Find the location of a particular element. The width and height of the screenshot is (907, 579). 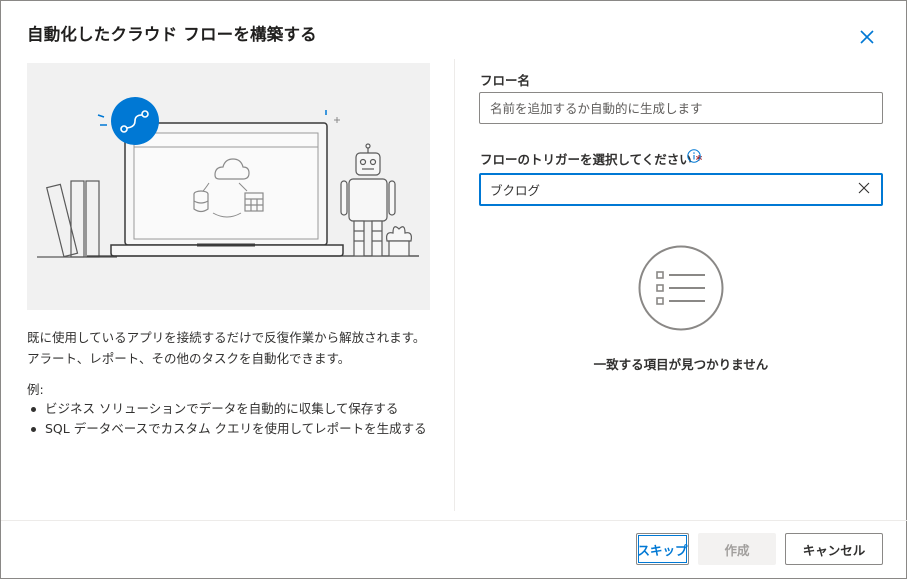

clear-icon is located at coordinates (864, 188).